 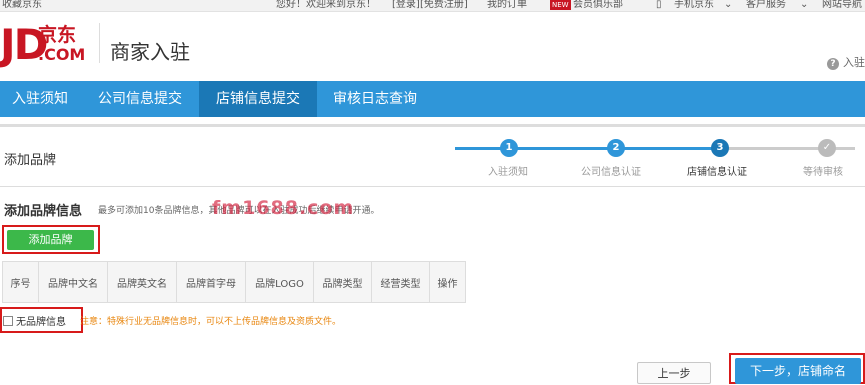 I want to click on col-actions: 操作, so click(x=447, y=282).